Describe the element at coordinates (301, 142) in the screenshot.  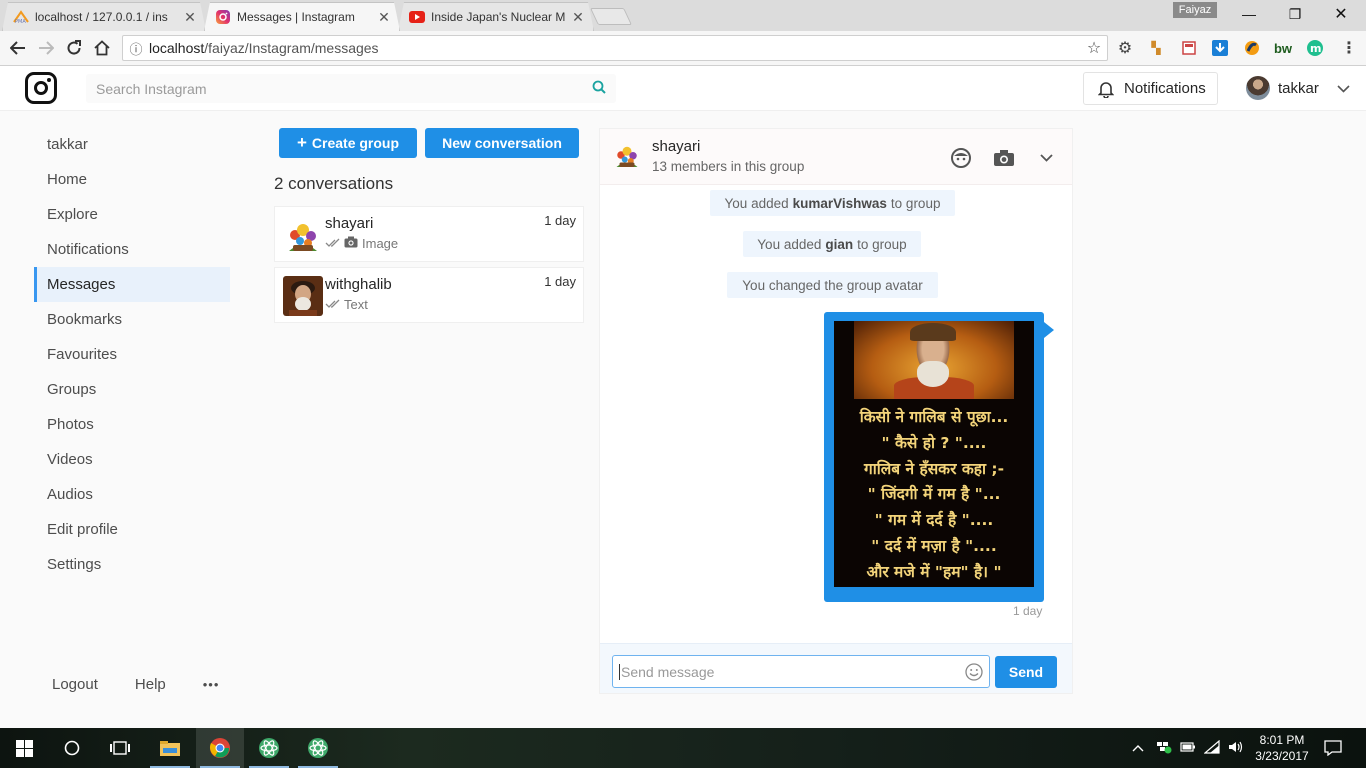
I see `plus-icon: +` at that location.